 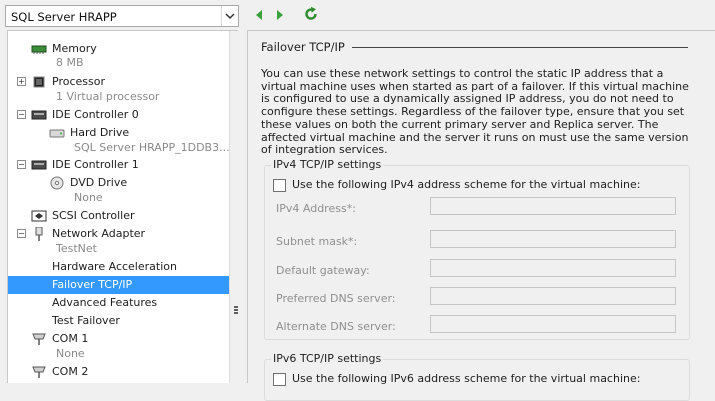 I want to click on expand-icon: +, so click(x=21, y=81).